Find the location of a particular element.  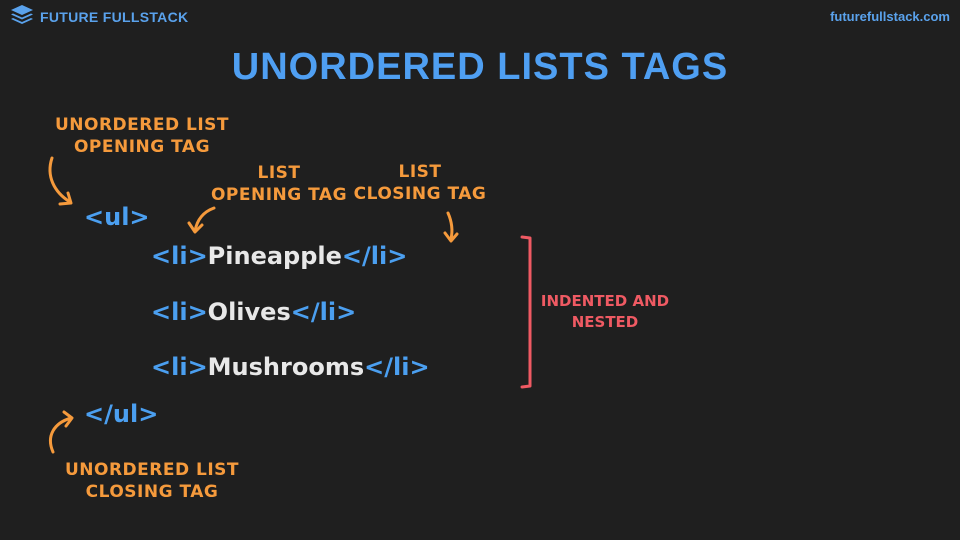

bracket-icon is located at coordinates (526, 312).